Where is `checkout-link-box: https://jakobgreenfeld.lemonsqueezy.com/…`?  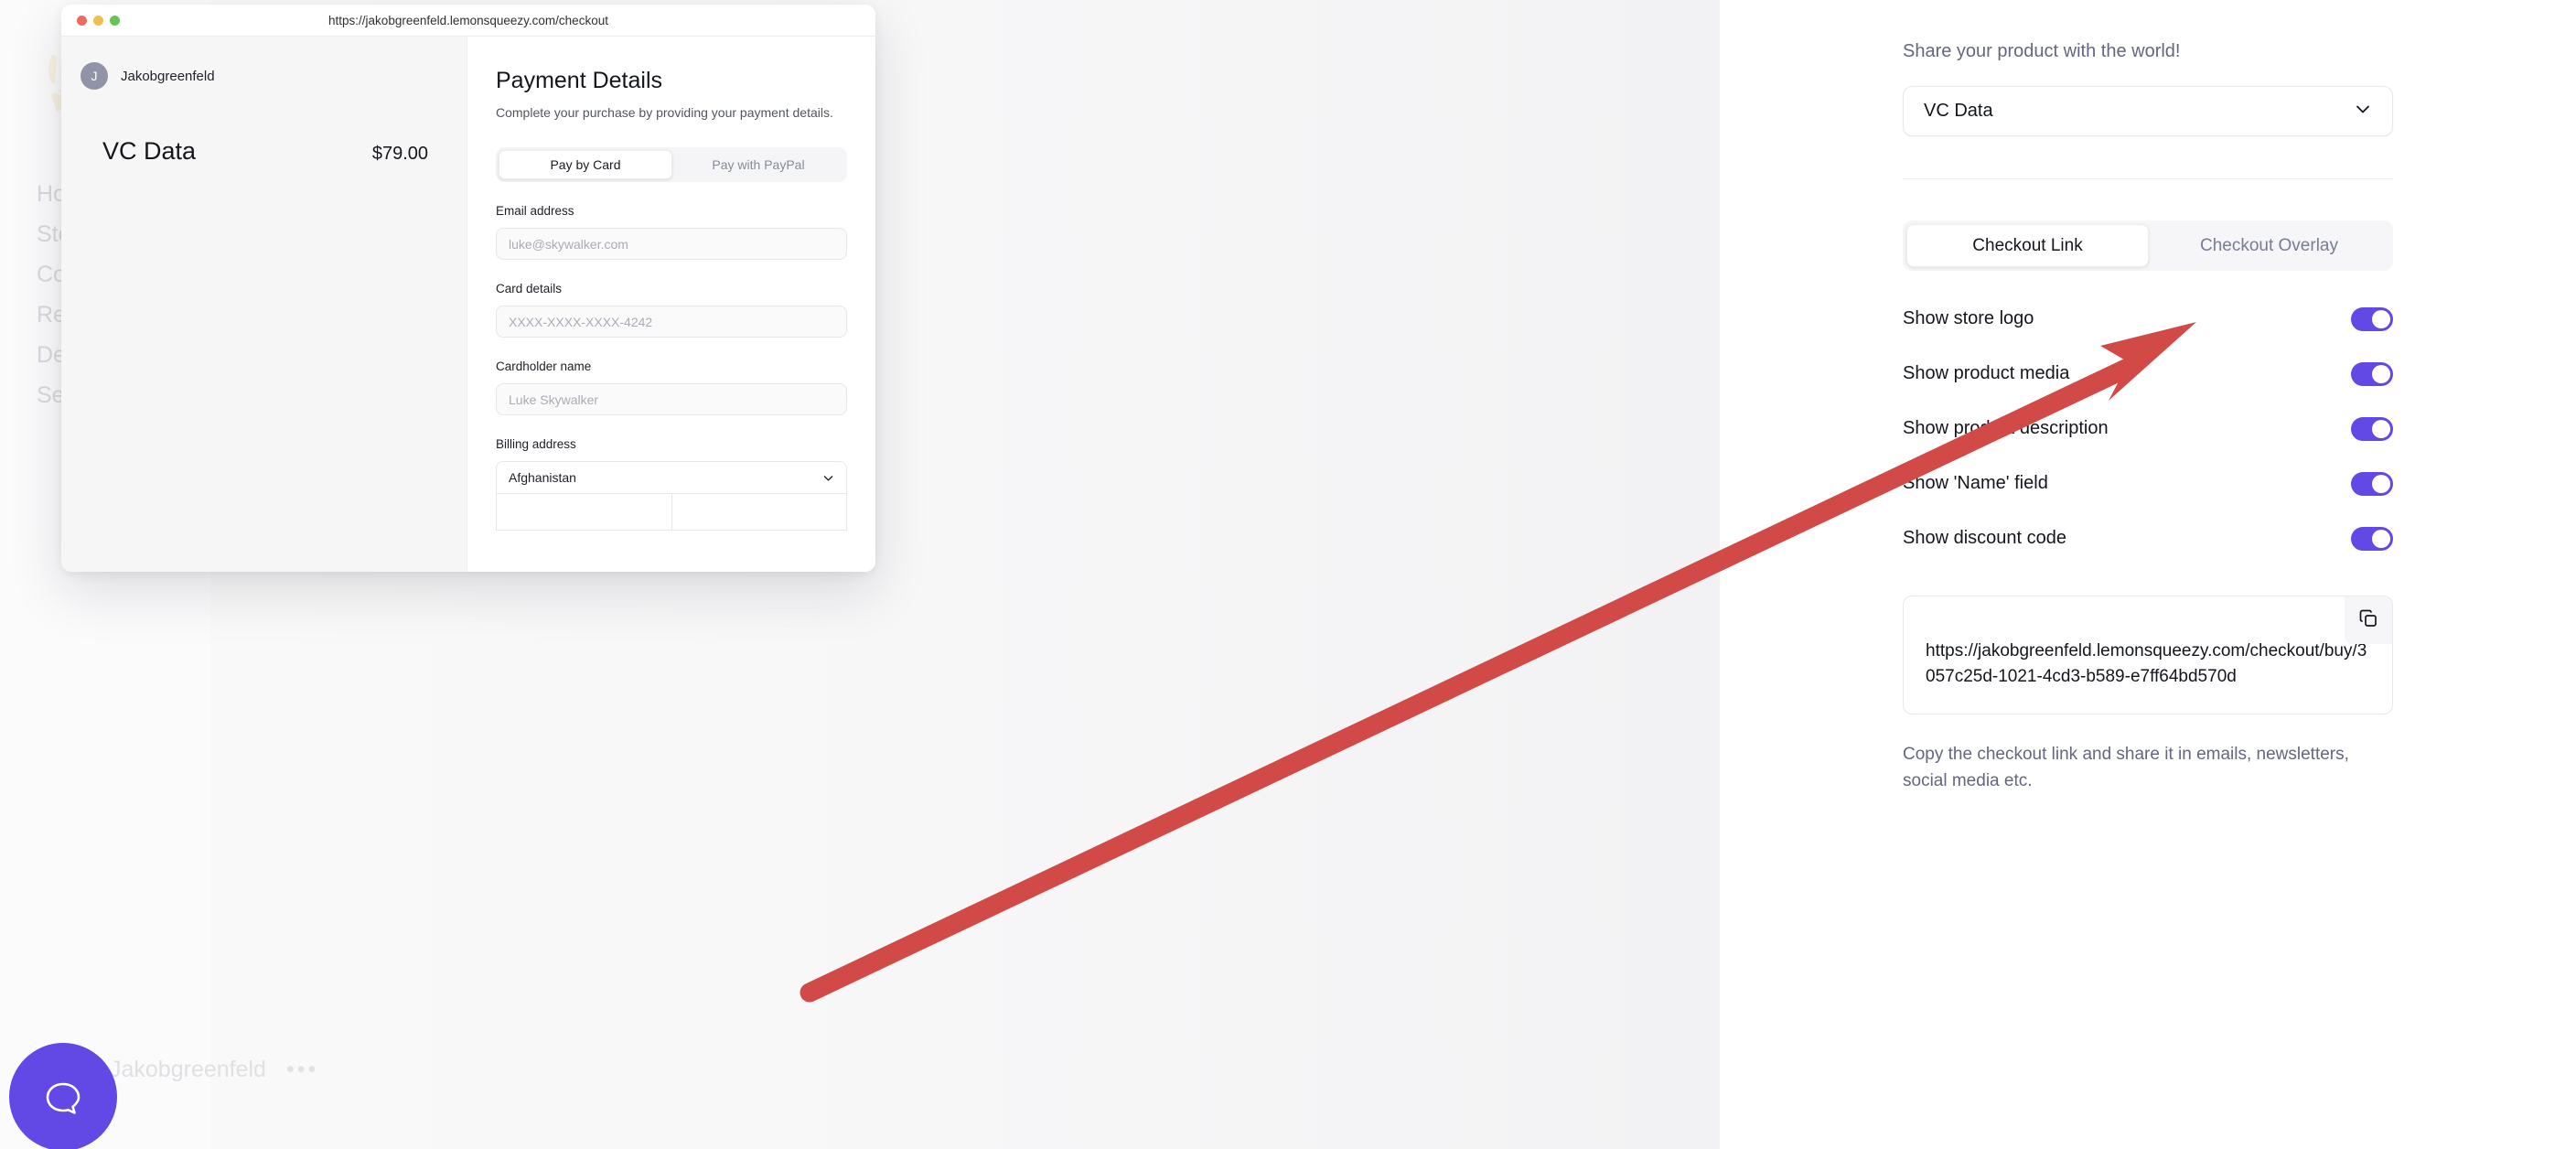
checkout-link-box: https://jakobgreenfeld.lemonsqueezy.com/… is located at coordinates (2148, 655).